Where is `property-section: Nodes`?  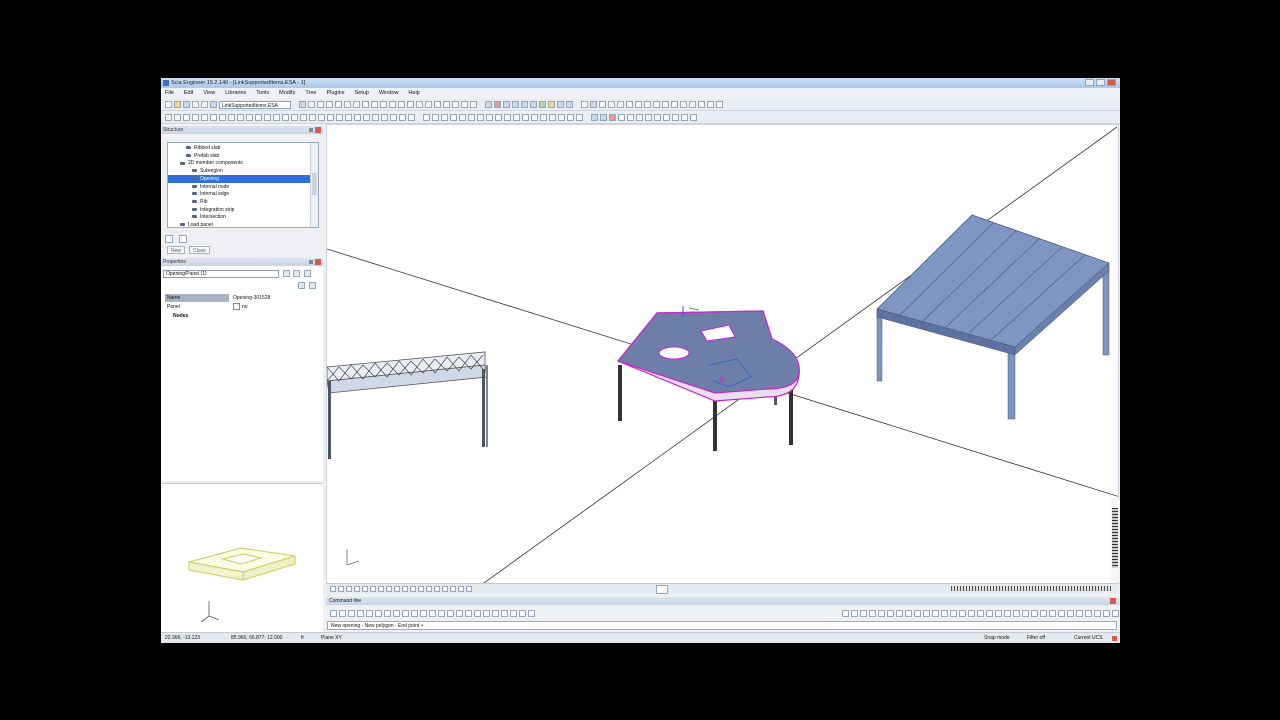
property-section: Nodes is located at coordinates (242, 316).